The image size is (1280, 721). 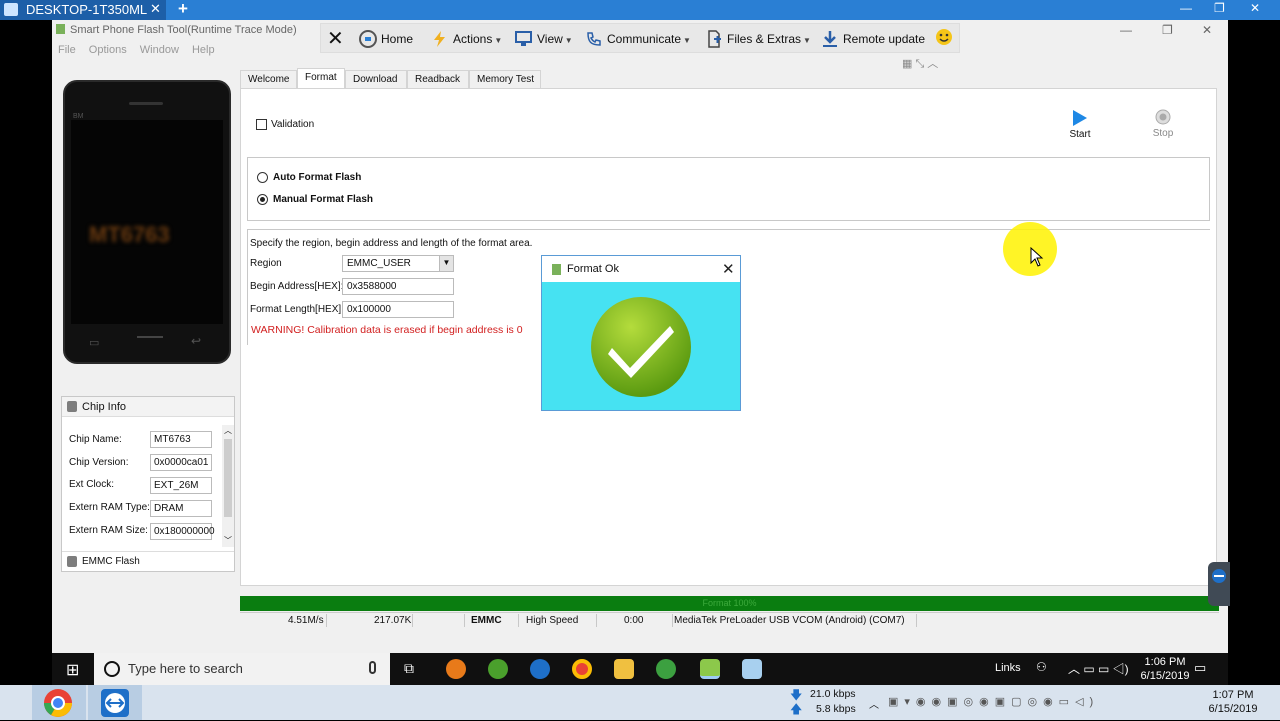 I want to click on search-tool-icon, so click(x=456, y=669).